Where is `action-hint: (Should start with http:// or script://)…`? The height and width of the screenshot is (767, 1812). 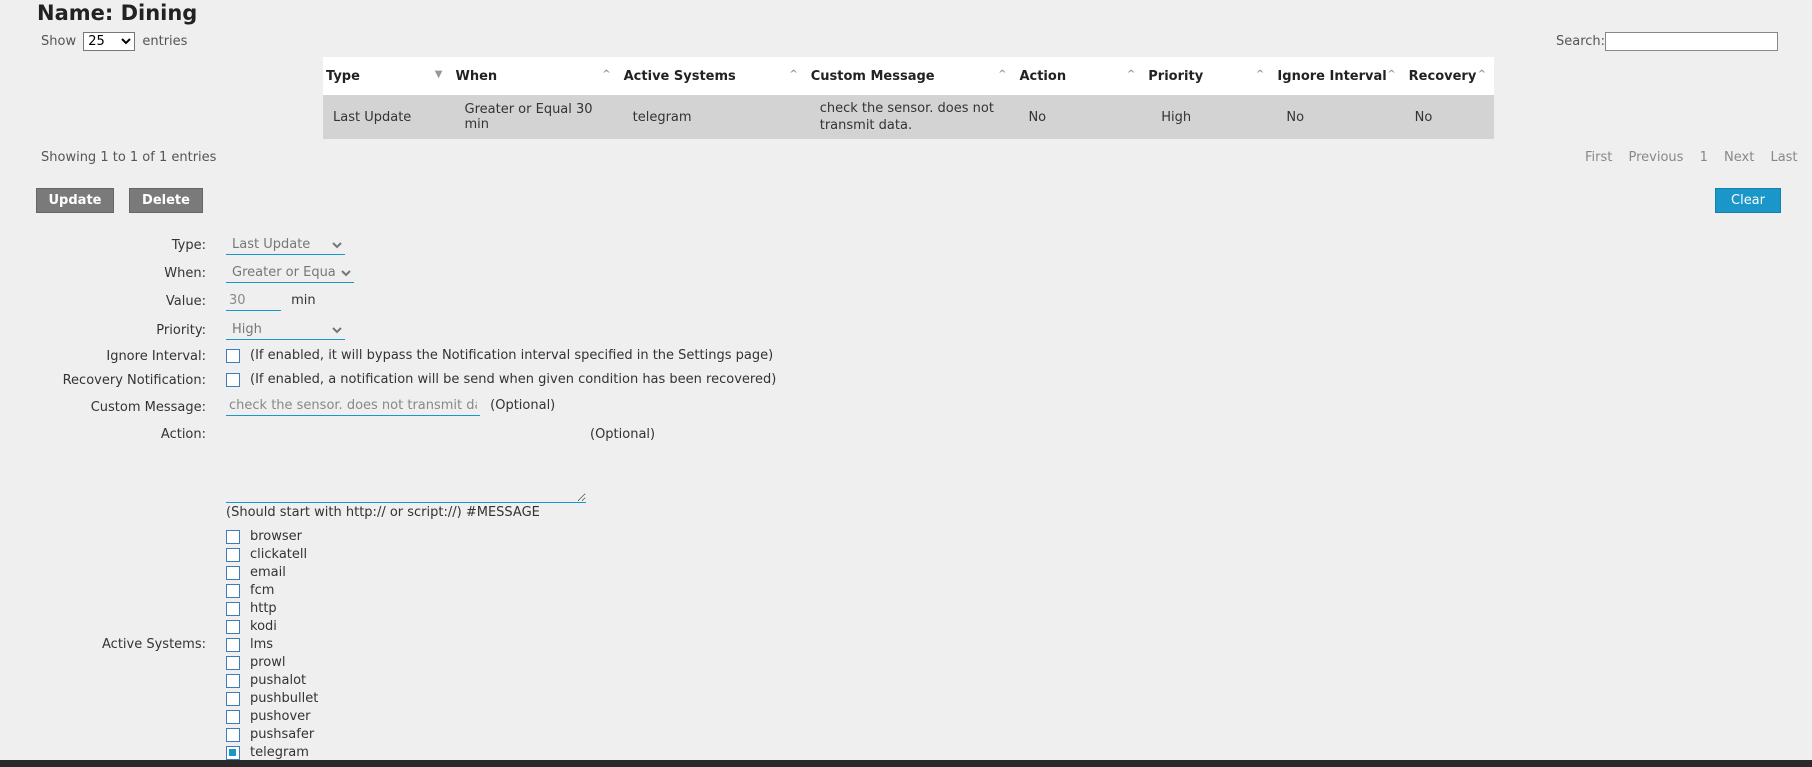 action-hint: (Should start with http:// or script://)… is located at coordinates (383, 512).